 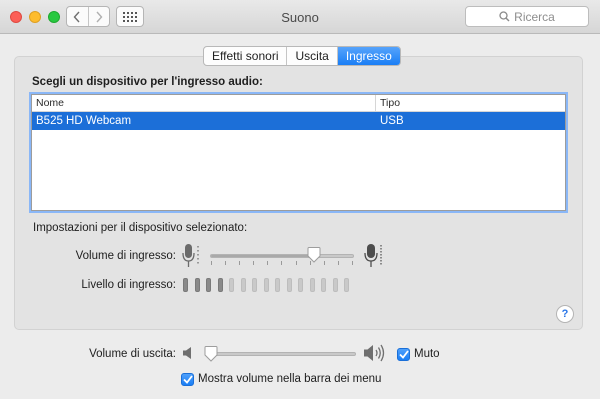 I want to click on show-volume-checkbox, so click(x=187, y=379).